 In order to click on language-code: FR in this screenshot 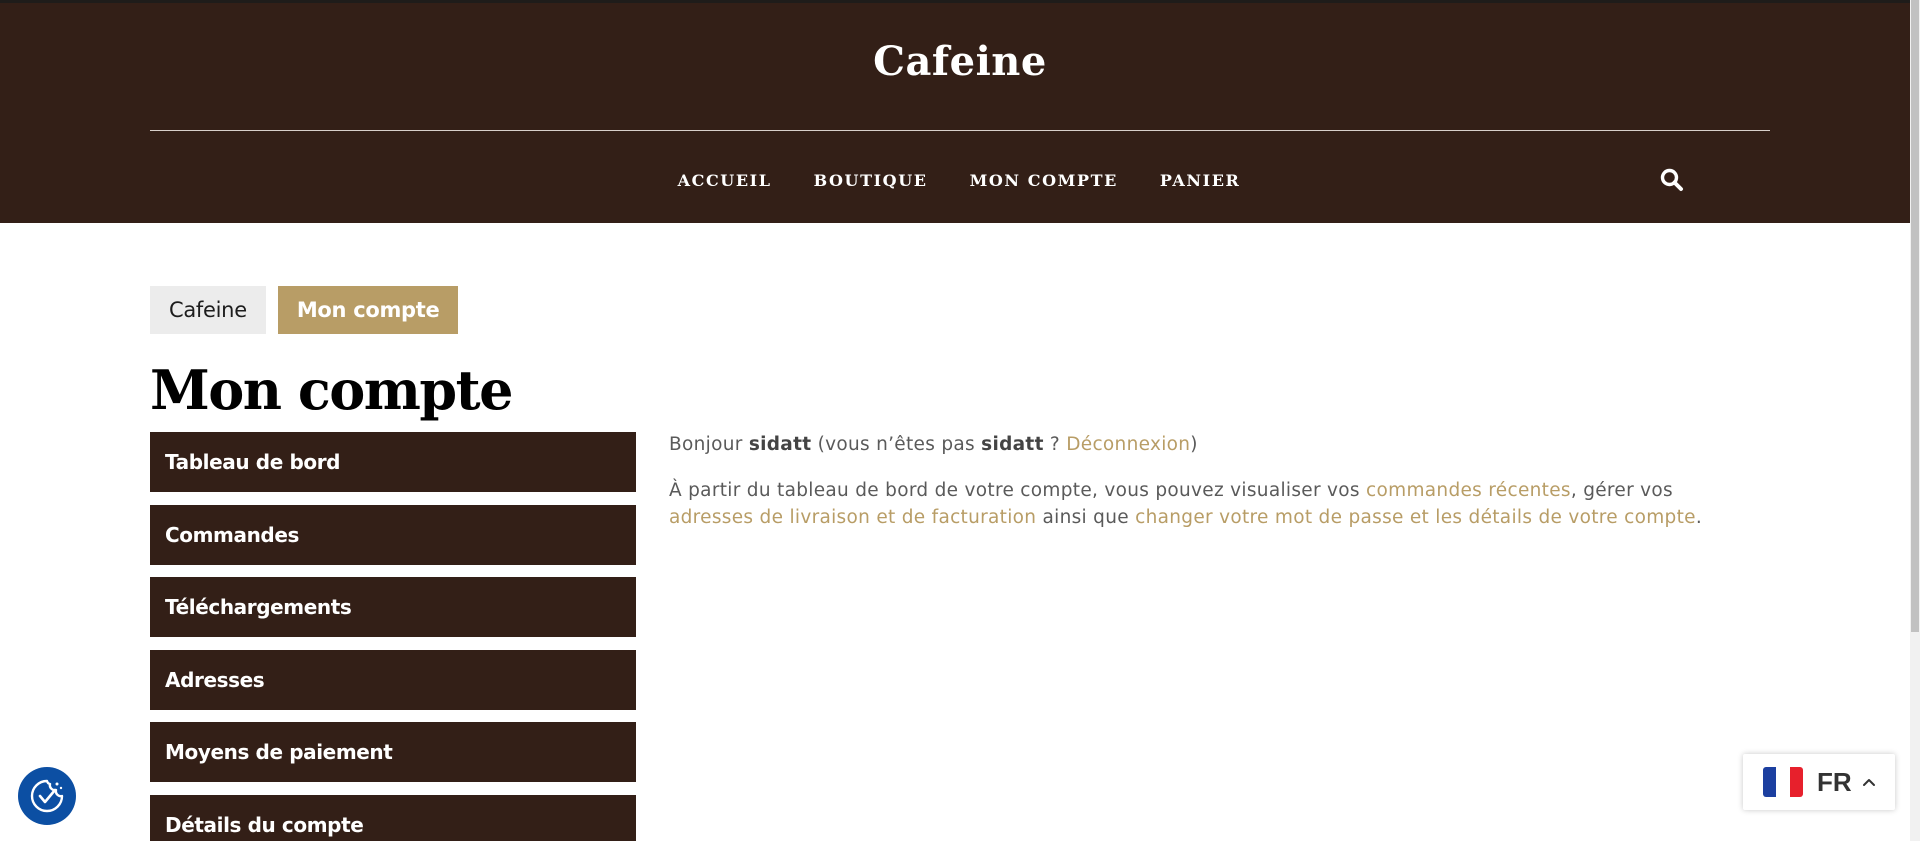, I will do `click(1834, 781)`.